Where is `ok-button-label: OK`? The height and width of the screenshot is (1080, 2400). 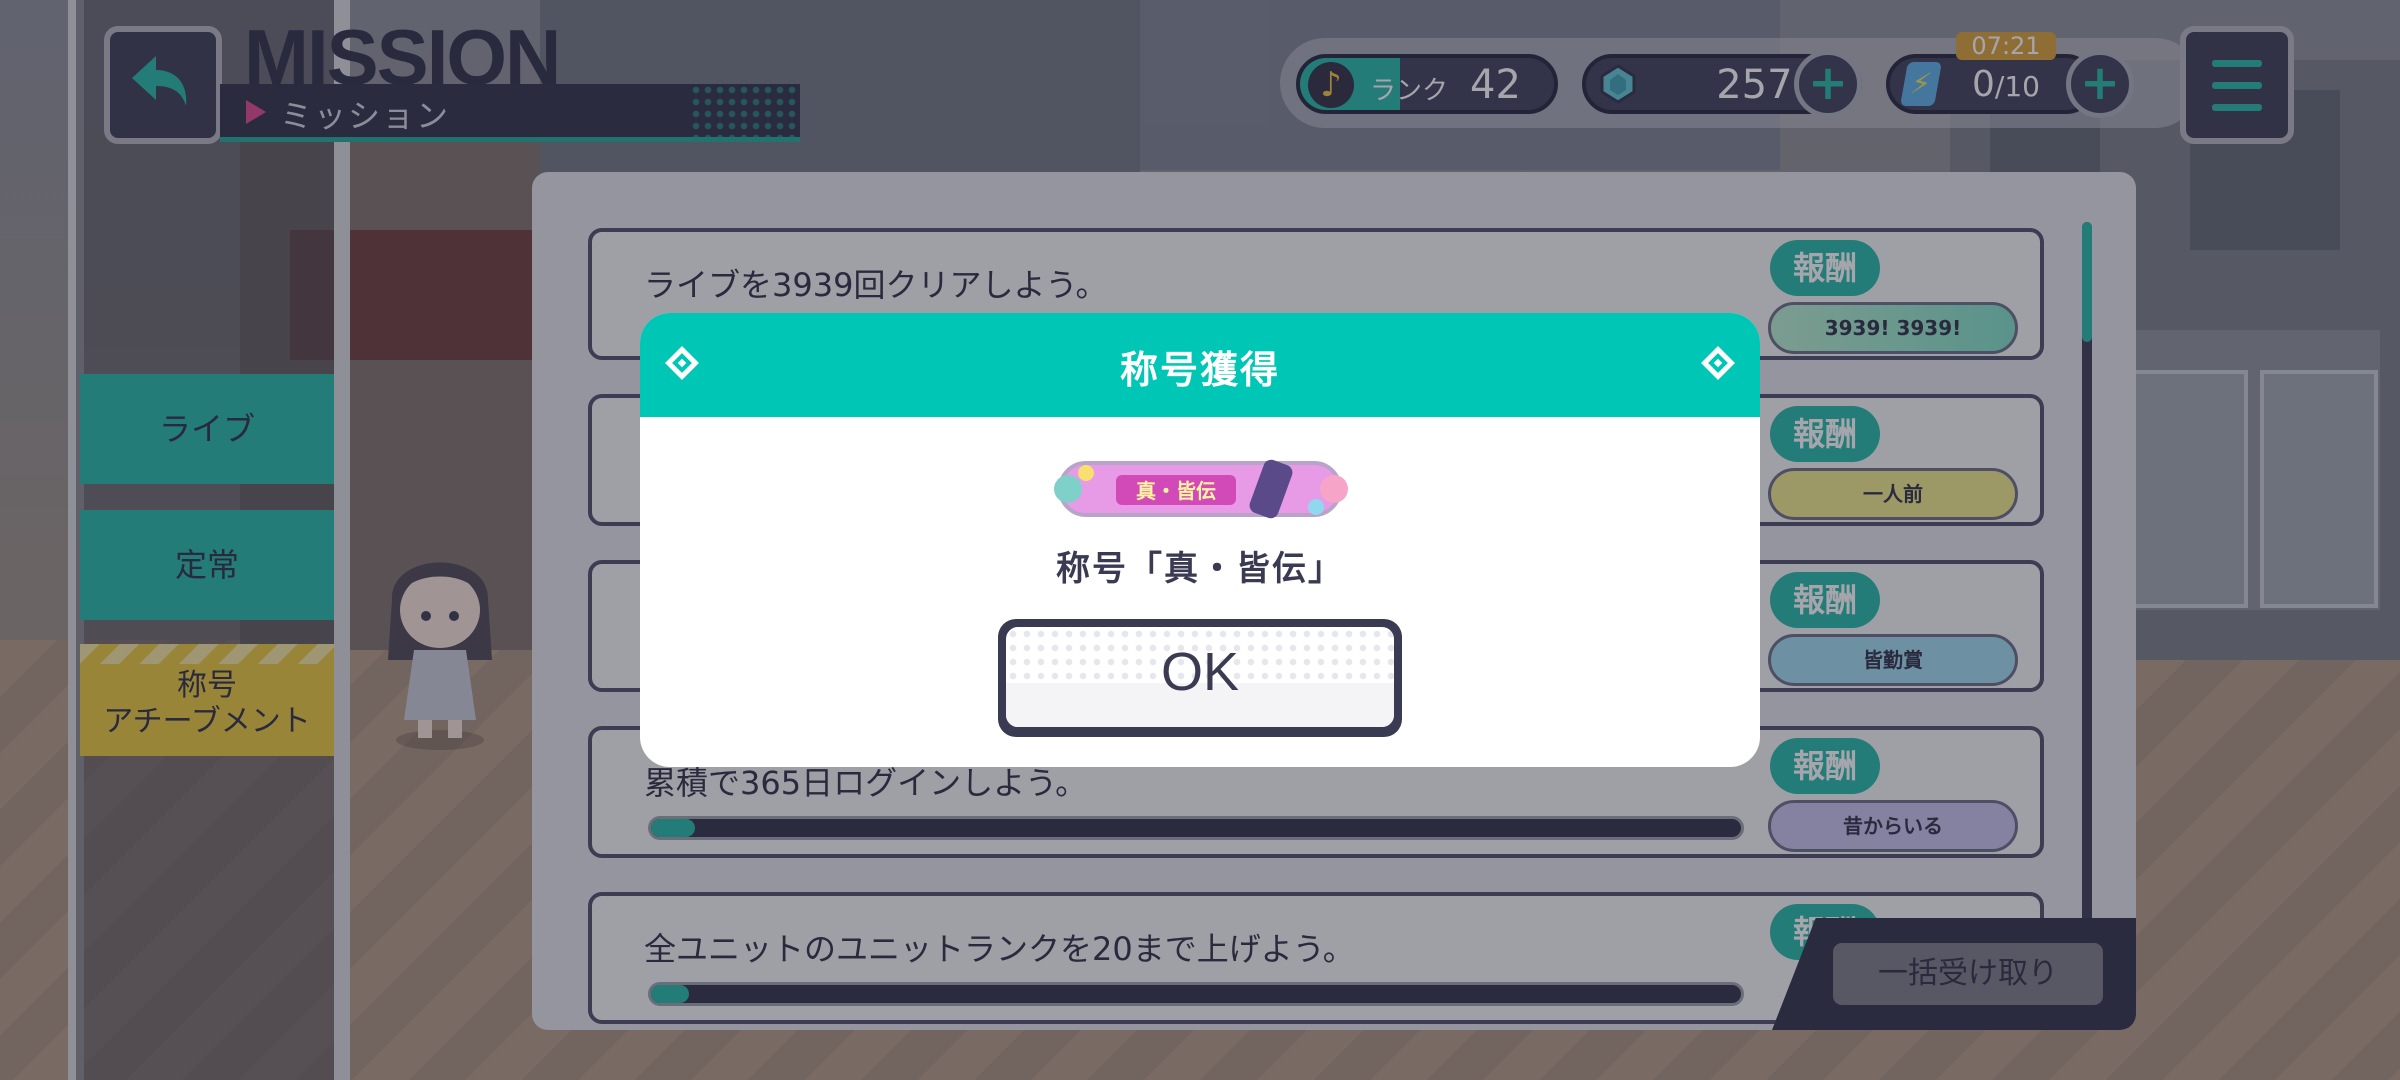
ok-button-label: OK is located at coordinates (1200, 672).